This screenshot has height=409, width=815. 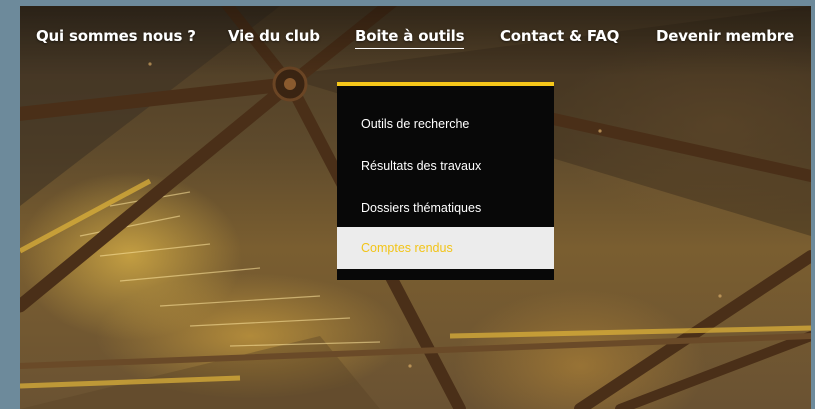 I want to click on dropdown-item-outils-de-recherche: Outils de recherche, so click(x=445, y=124).